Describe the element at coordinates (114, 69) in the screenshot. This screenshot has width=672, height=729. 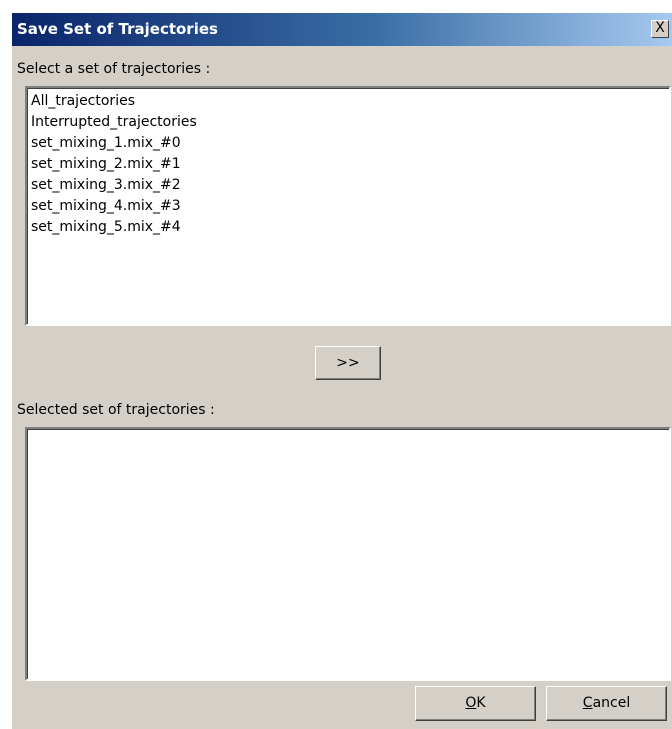
I see `source-list-label: Select a set of trajectories :` at that location.